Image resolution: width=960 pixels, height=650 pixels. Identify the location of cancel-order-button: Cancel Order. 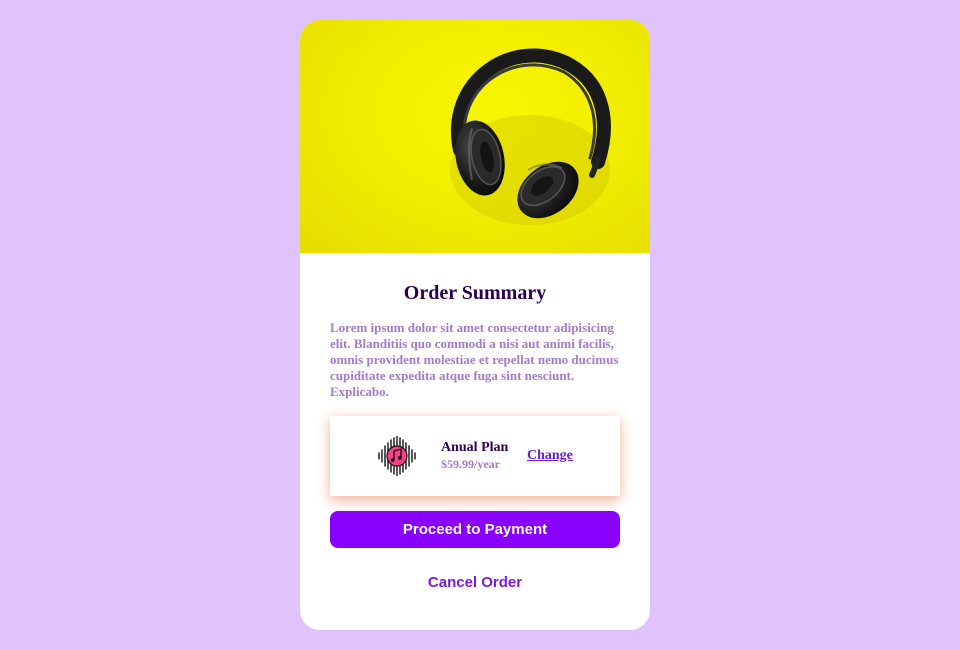
(475, 582).